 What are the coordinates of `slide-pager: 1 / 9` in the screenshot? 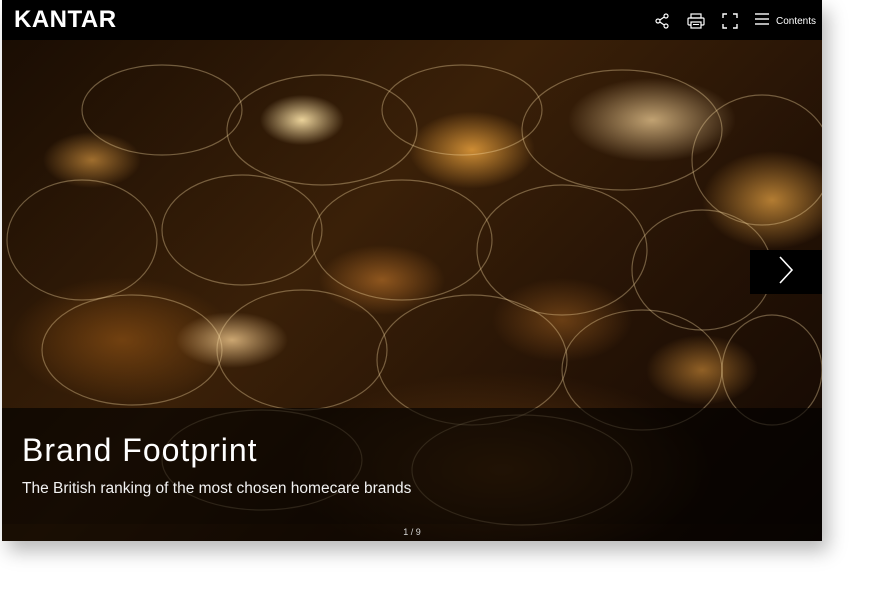 It's located at (412, 532).